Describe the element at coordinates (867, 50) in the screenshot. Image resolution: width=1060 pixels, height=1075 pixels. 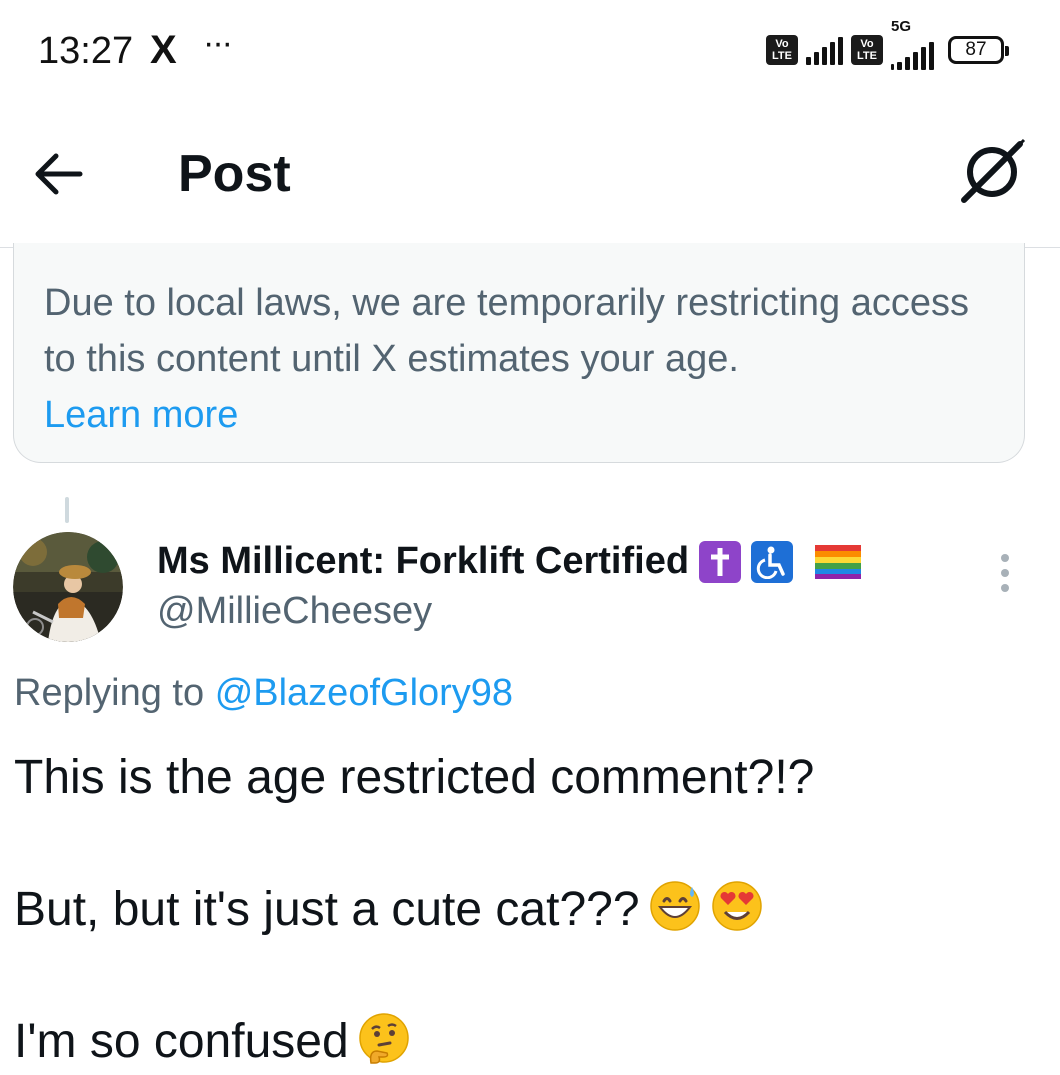
I see `volte-icon-2: Vo LTE` at that location.